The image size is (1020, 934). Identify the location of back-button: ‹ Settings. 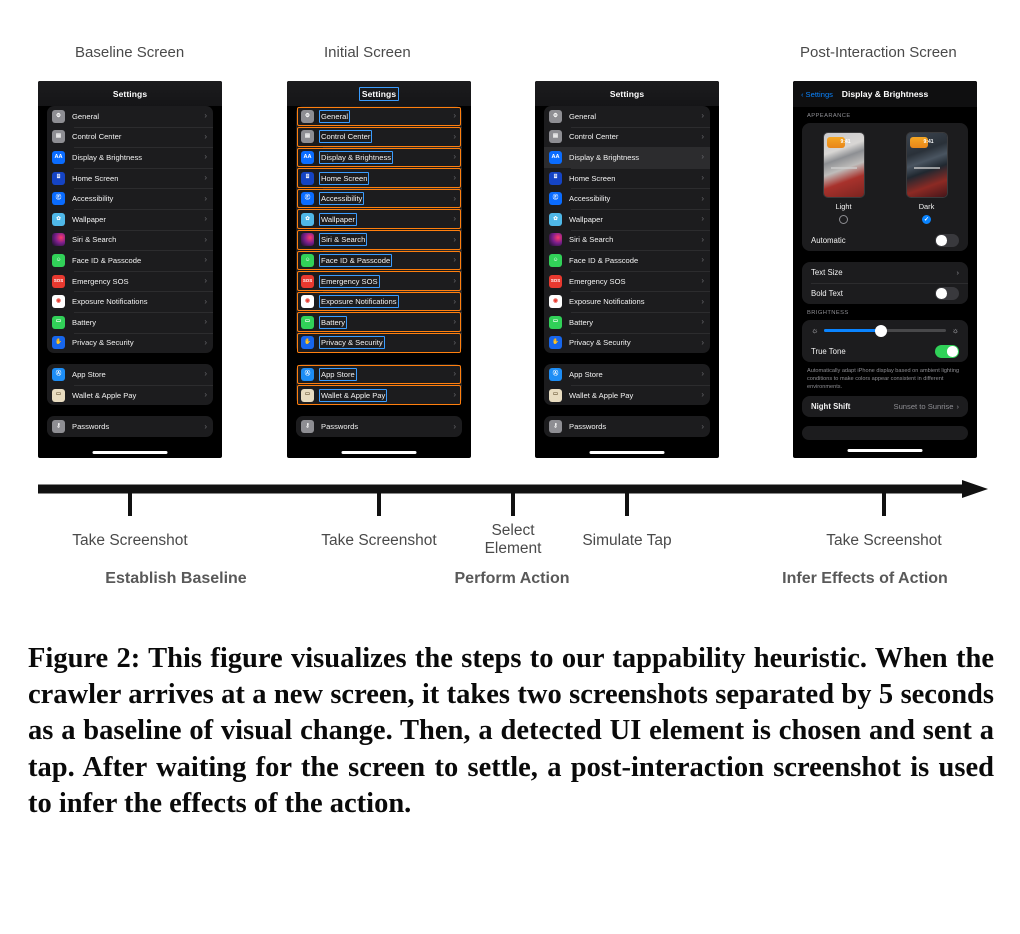
(817, 94).